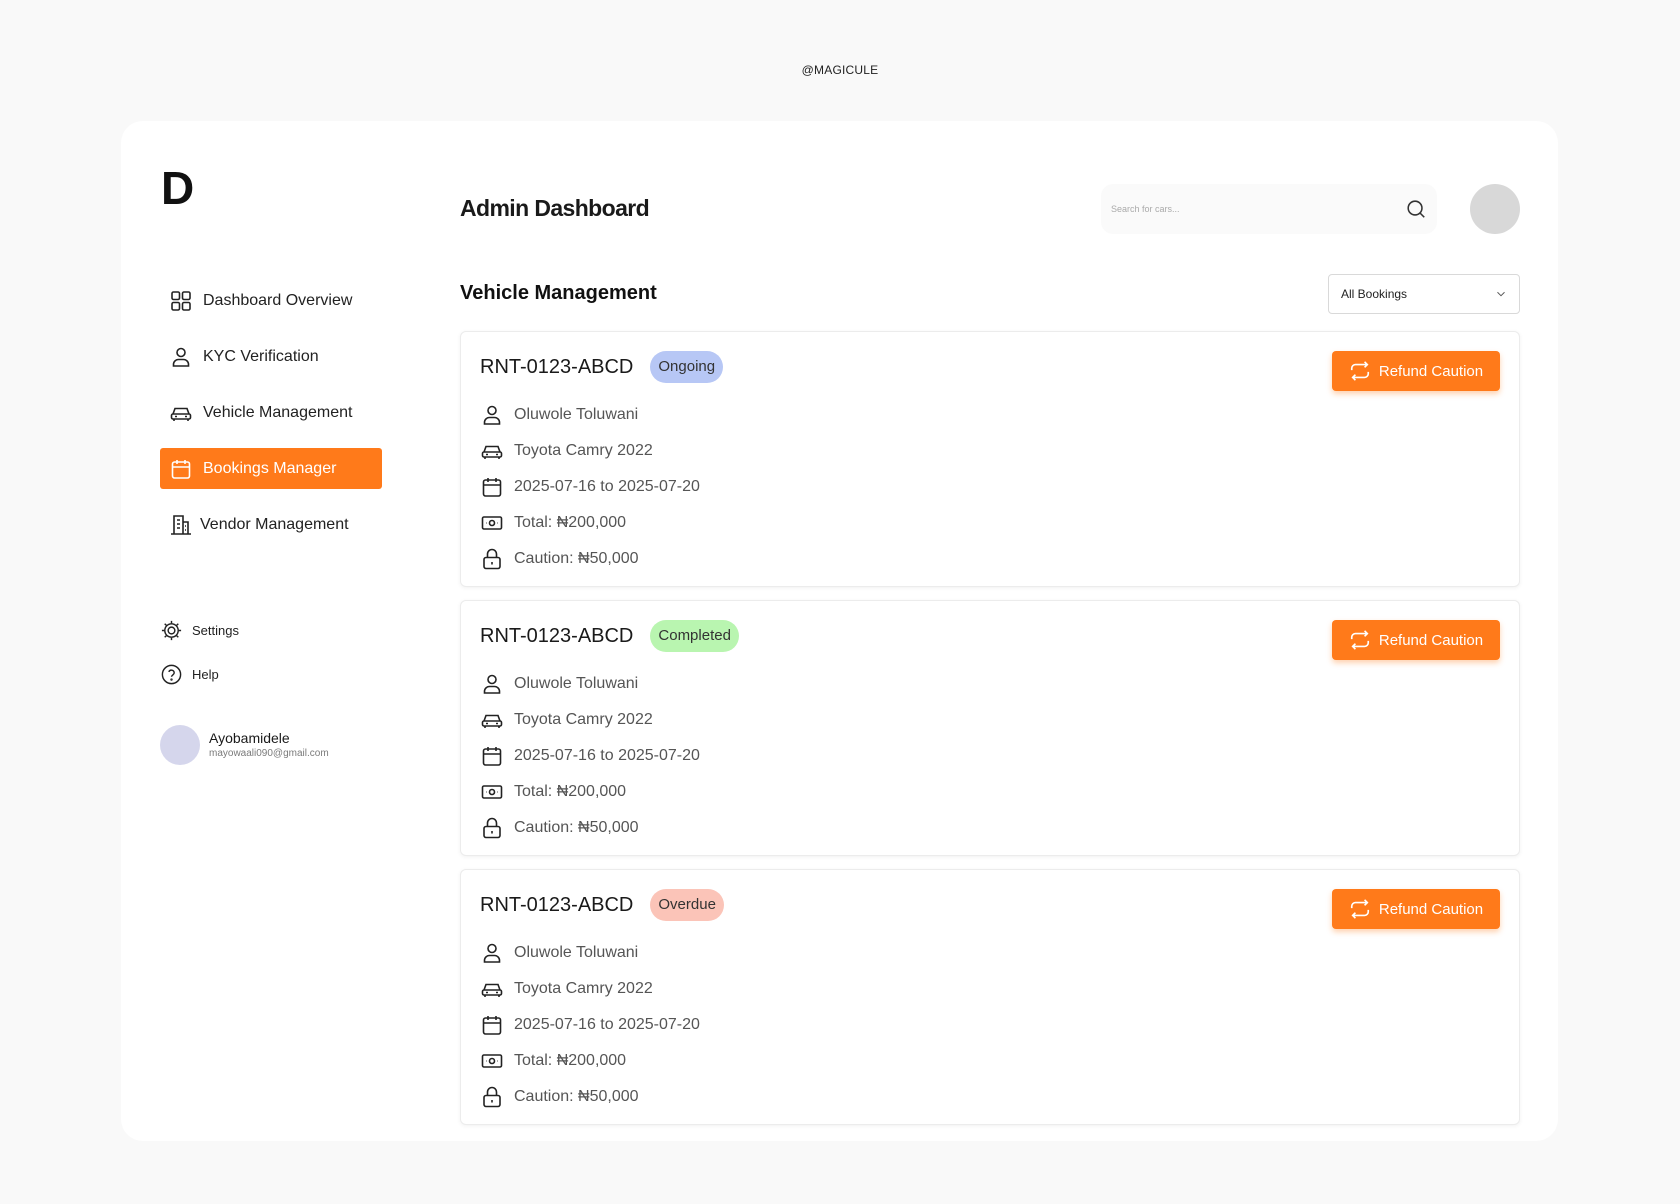  I want to click on status-badge: Ongoing, so click(687, 367).